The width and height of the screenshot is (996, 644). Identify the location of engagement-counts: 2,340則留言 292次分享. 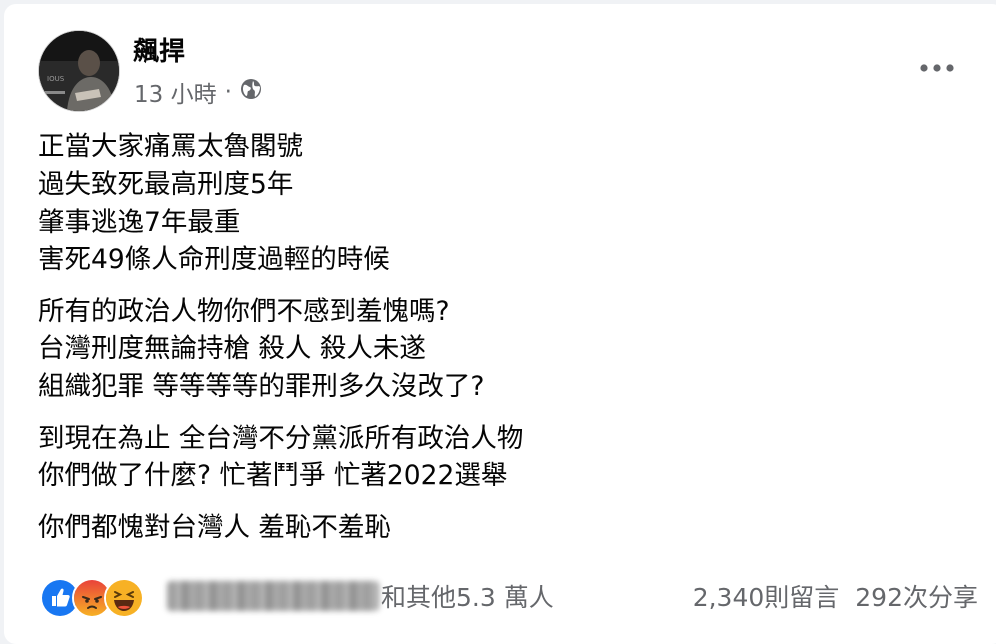
(835, 596).